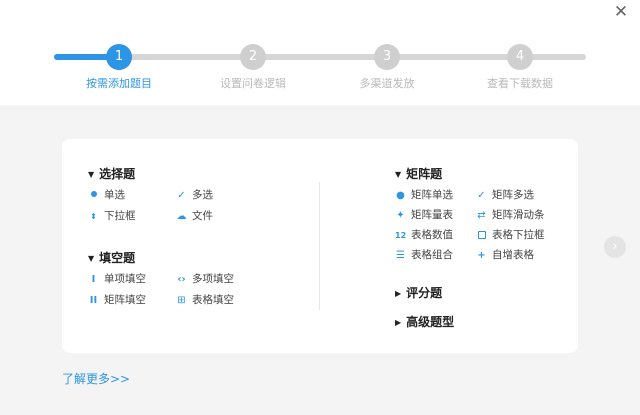 This screenshot has width=640, height=415. What do you see at coordinates (432, 255) in the screenshot?
I see `item-label: 表格组合` at bounding box center [432, 255].